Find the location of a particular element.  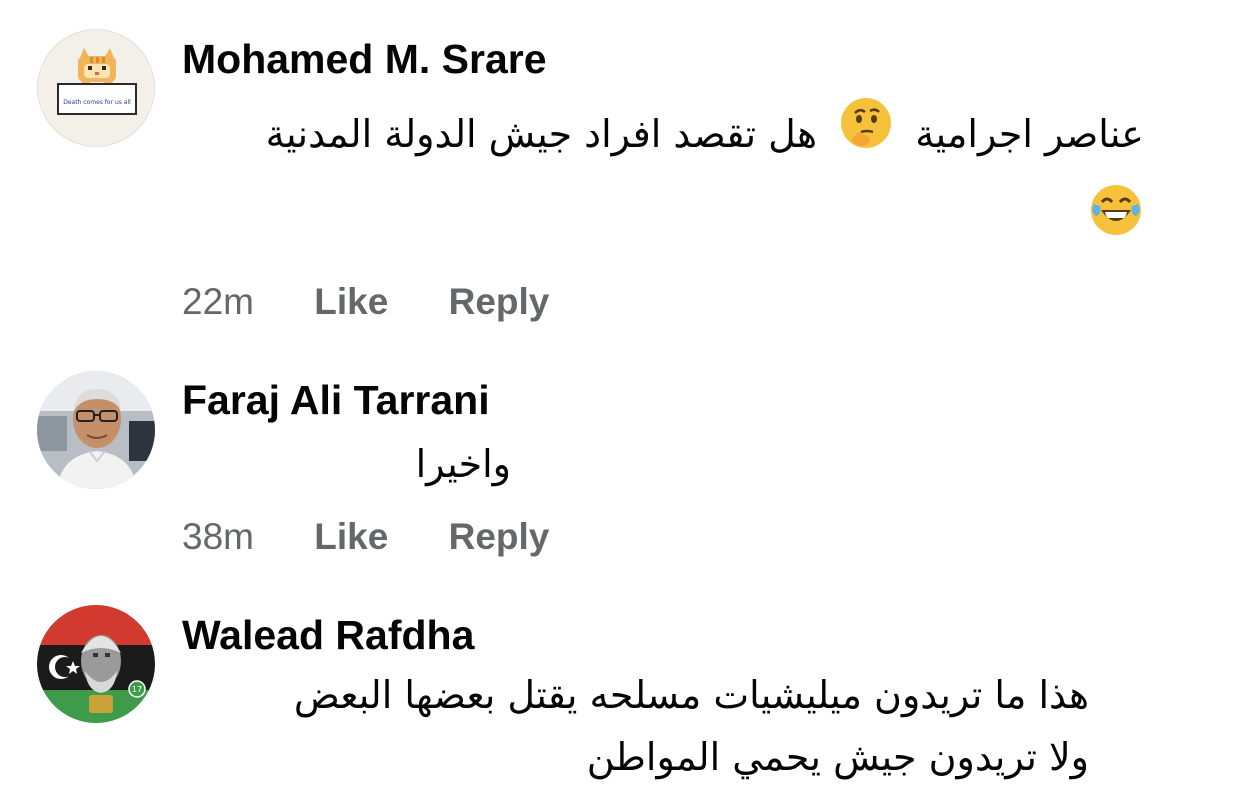

timestamp: 22m is located at coordinates (218, 302).